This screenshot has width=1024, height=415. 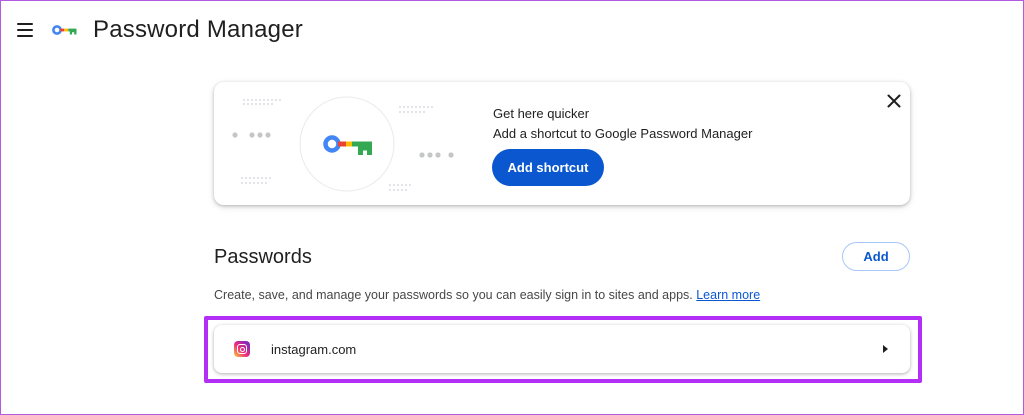 What do you see at coordinates (26, 30) in the screenshot?
I see `hamburger-menu-icon` at bounding box center [26, 30].